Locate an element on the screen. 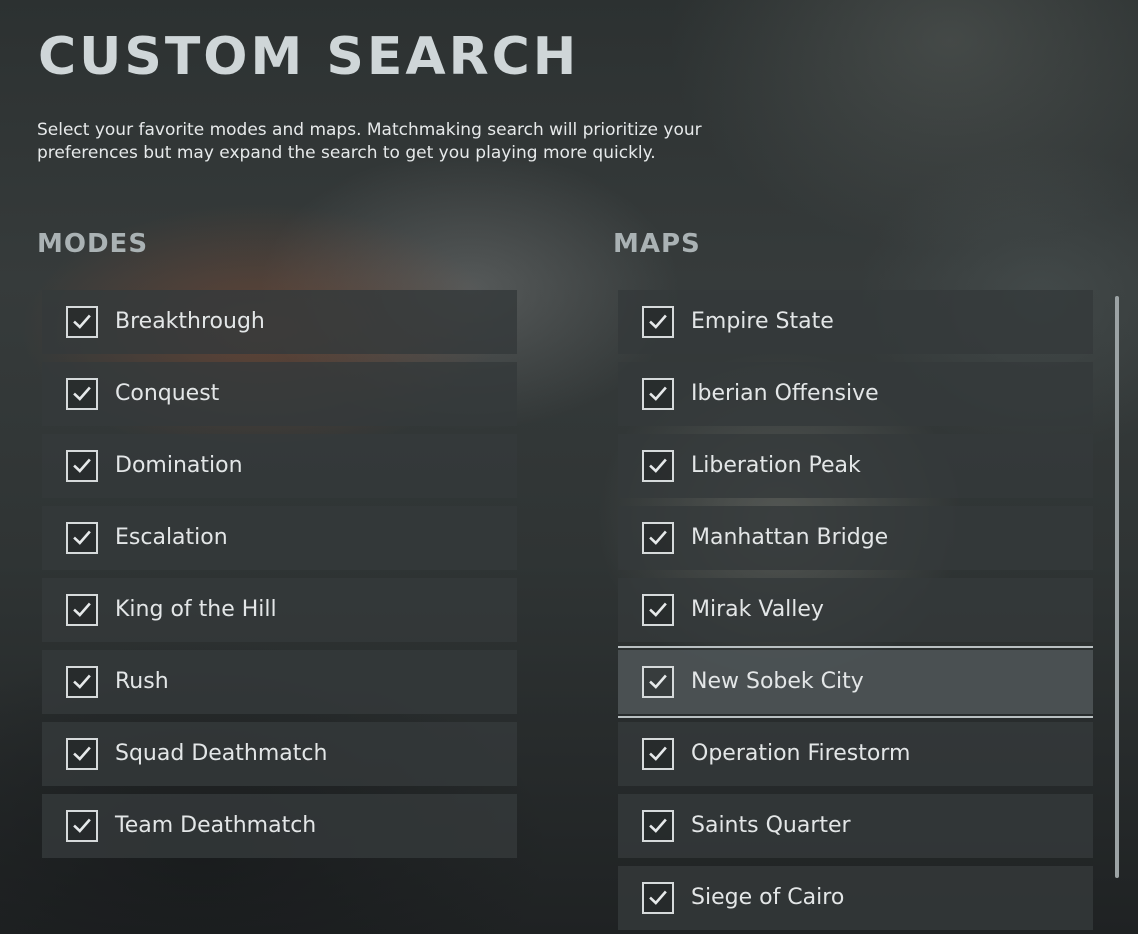 The height and width of the screenshot is (934, 1138). map-label: Liberation Peak is located at coordinates (776, 465).